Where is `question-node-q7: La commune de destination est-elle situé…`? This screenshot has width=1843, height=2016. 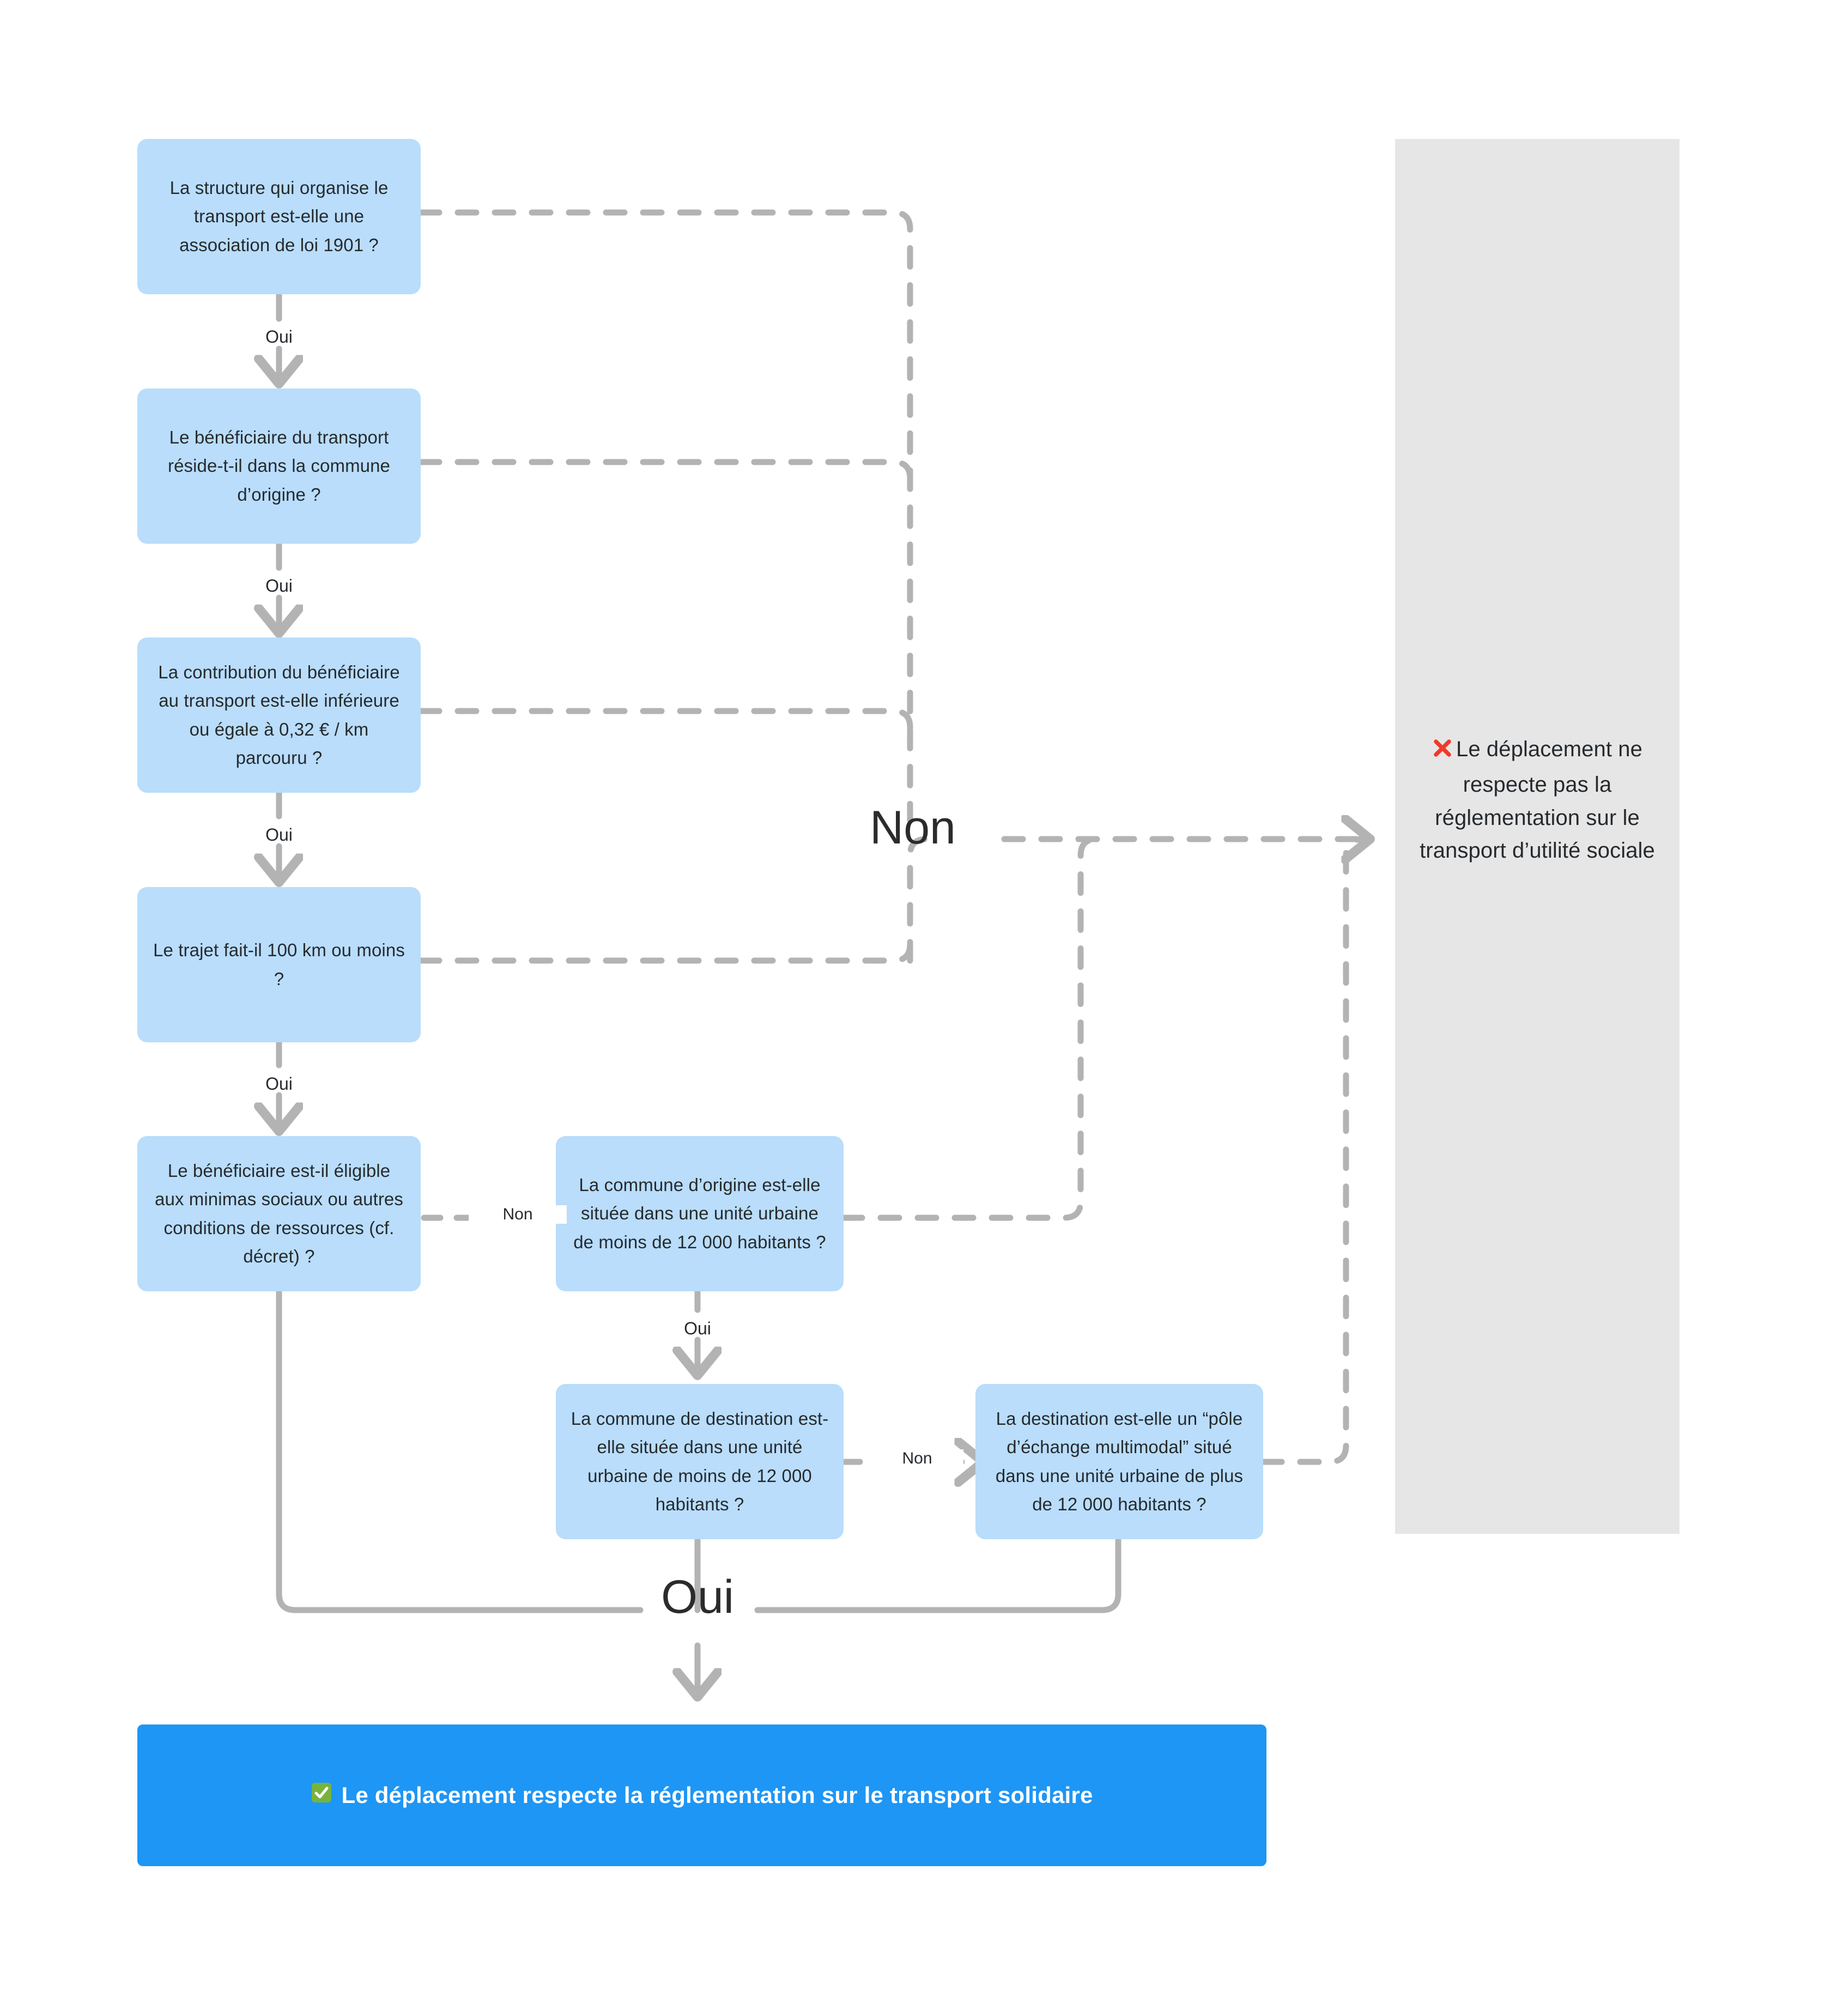 question-node-q7: La commune de destination est-elle situé… is located at coordinates (700, 1461).